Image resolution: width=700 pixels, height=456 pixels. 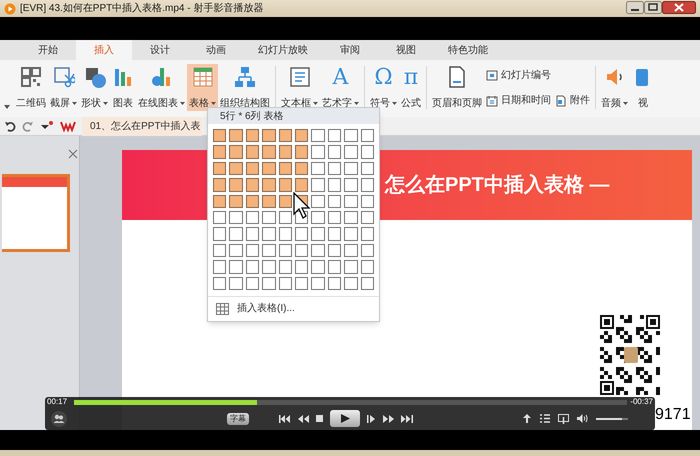 I want to click on ribbon-button: 形状, so click(x=94, y=87).